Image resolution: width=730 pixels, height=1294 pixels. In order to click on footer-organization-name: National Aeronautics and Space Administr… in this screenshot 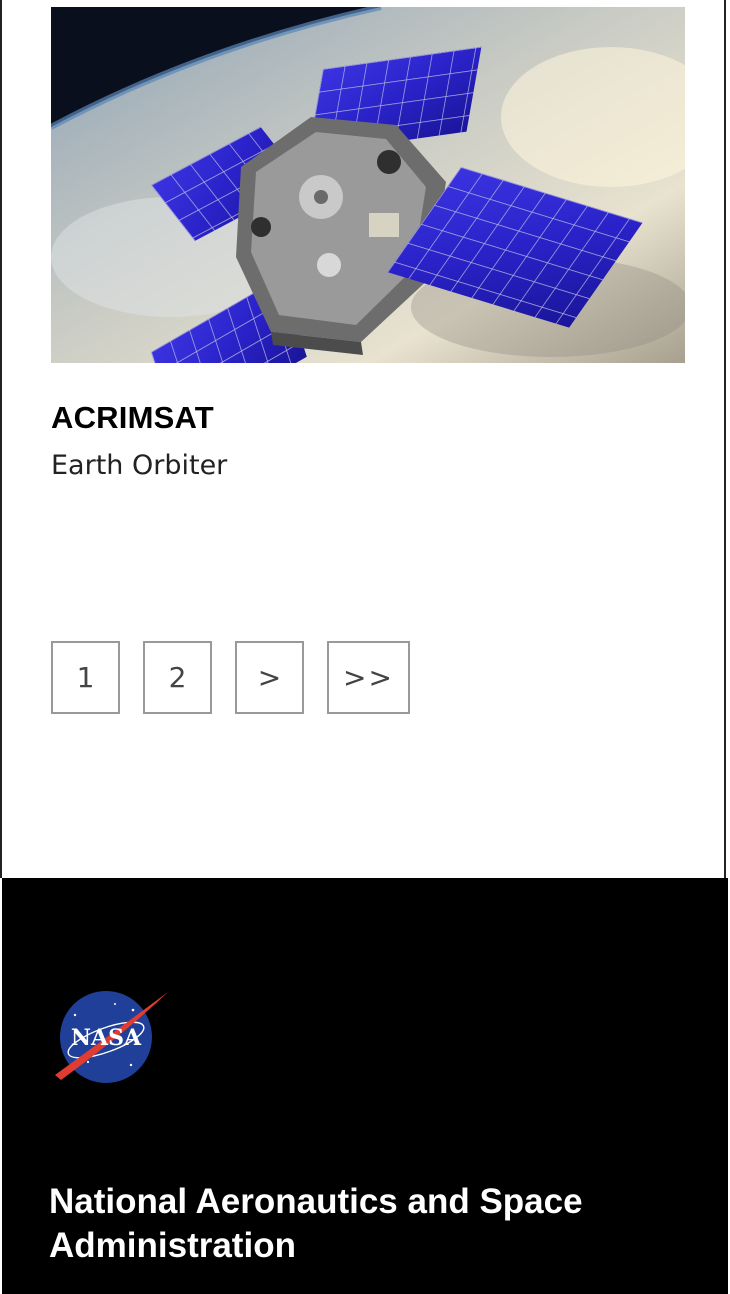, I will do `click(316, 1223)`.